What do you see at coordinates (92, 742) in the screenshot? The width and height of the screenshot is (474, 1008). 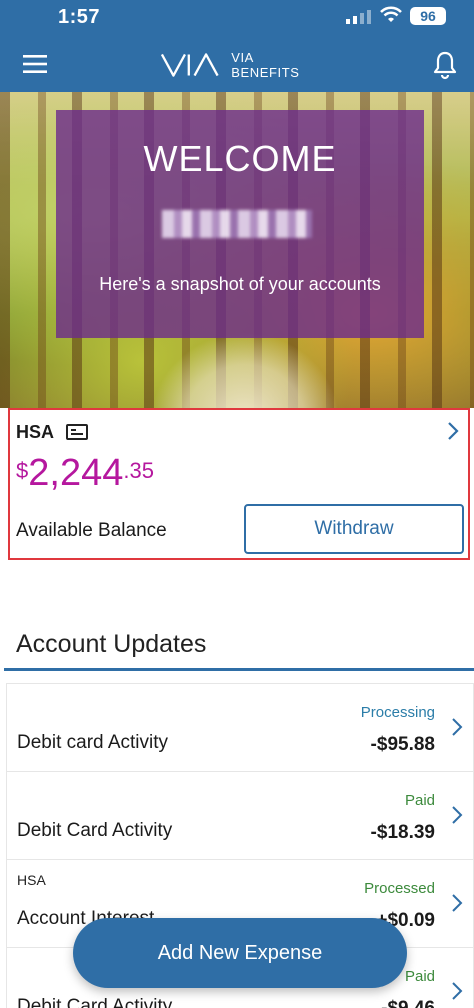 I see `item-description: Debit card Activity` at bounding box center [92, 742].